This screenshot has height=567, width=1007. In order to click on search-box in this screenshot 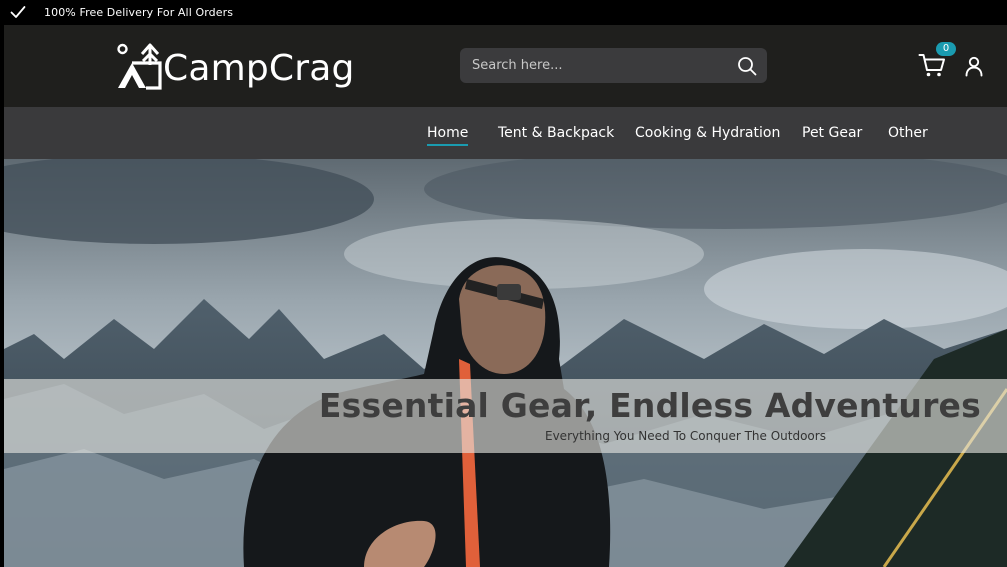, I will do `click(613, 65)`.